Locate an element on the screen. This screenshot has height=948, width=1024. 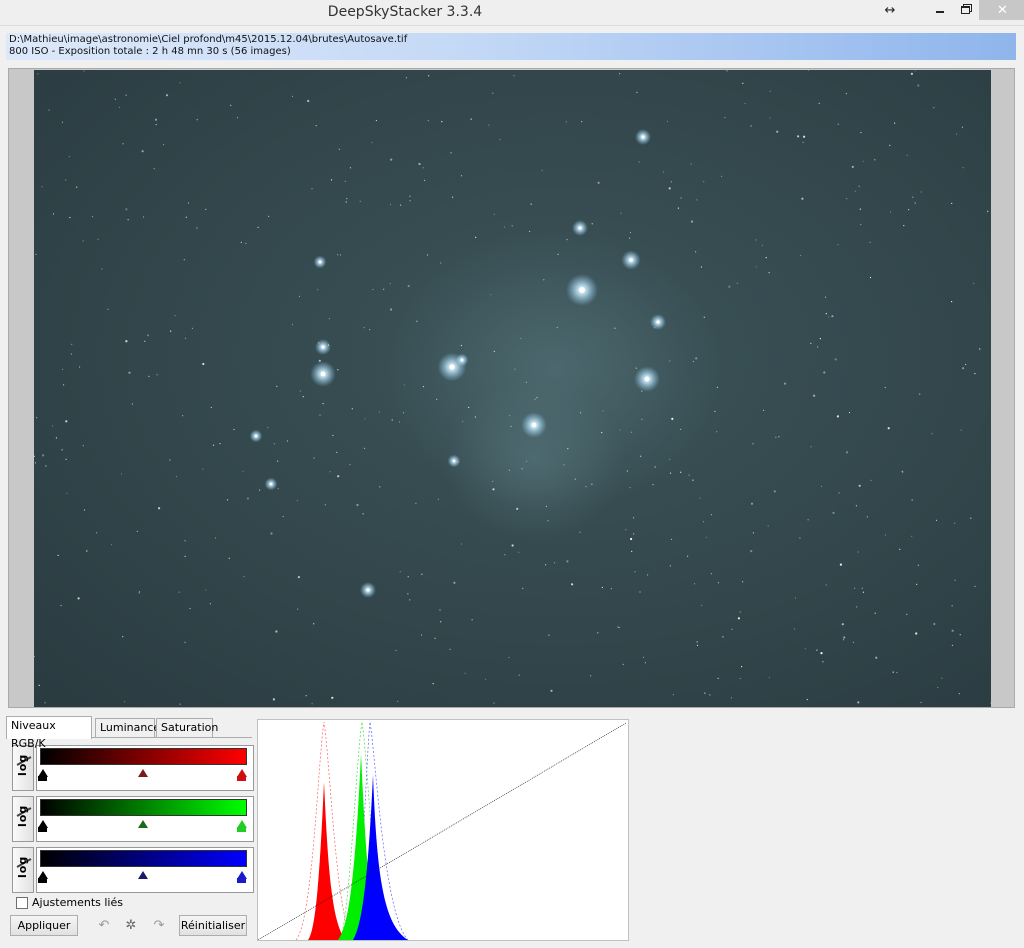
tab-luminance: Luminance is located at coordinates (127, 728).